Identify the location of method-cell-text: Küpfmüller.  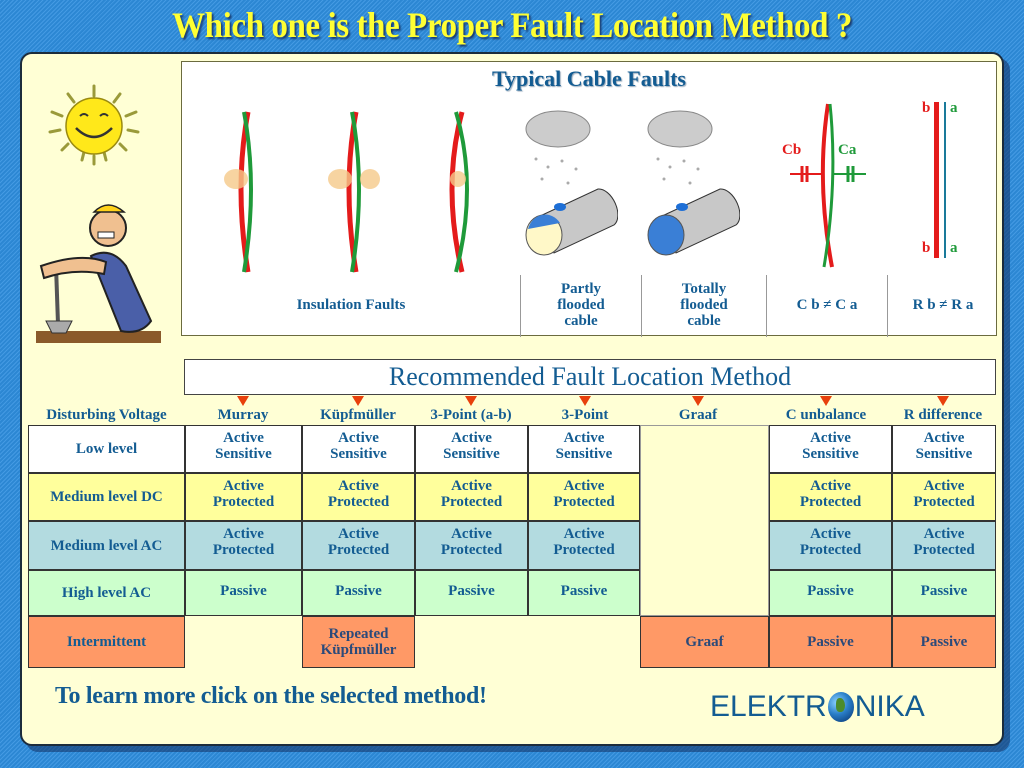
(358, 650).